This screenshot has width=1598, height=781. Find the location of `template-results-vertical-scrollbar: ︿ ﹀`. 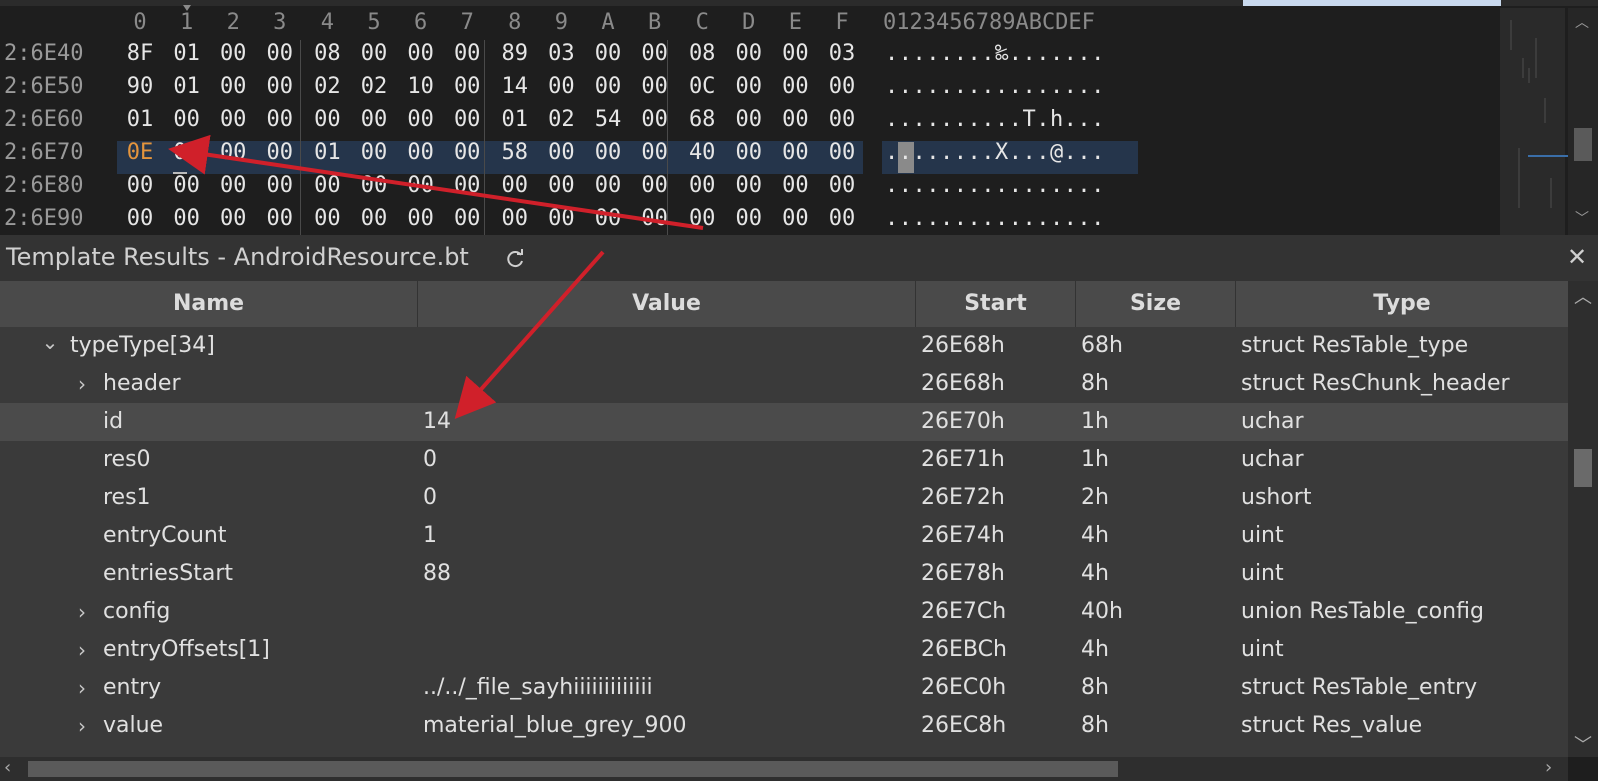

template-results-vertical-scrollbar: ︿ ﹀ is located at coordinates (1583, 519).